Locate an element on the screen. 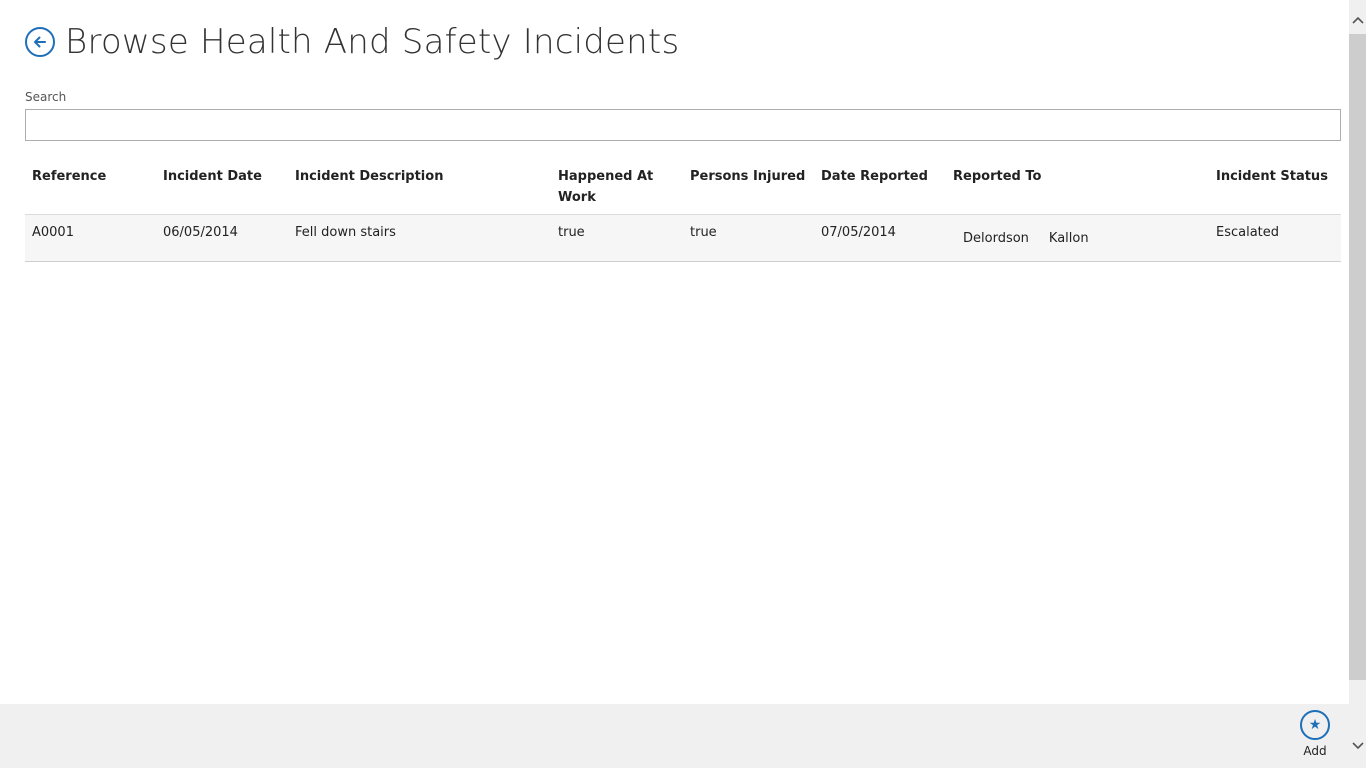 The height and width of the screenshot is (768, 1366). star-icon: ★ is located at coordinates (1315, 725).